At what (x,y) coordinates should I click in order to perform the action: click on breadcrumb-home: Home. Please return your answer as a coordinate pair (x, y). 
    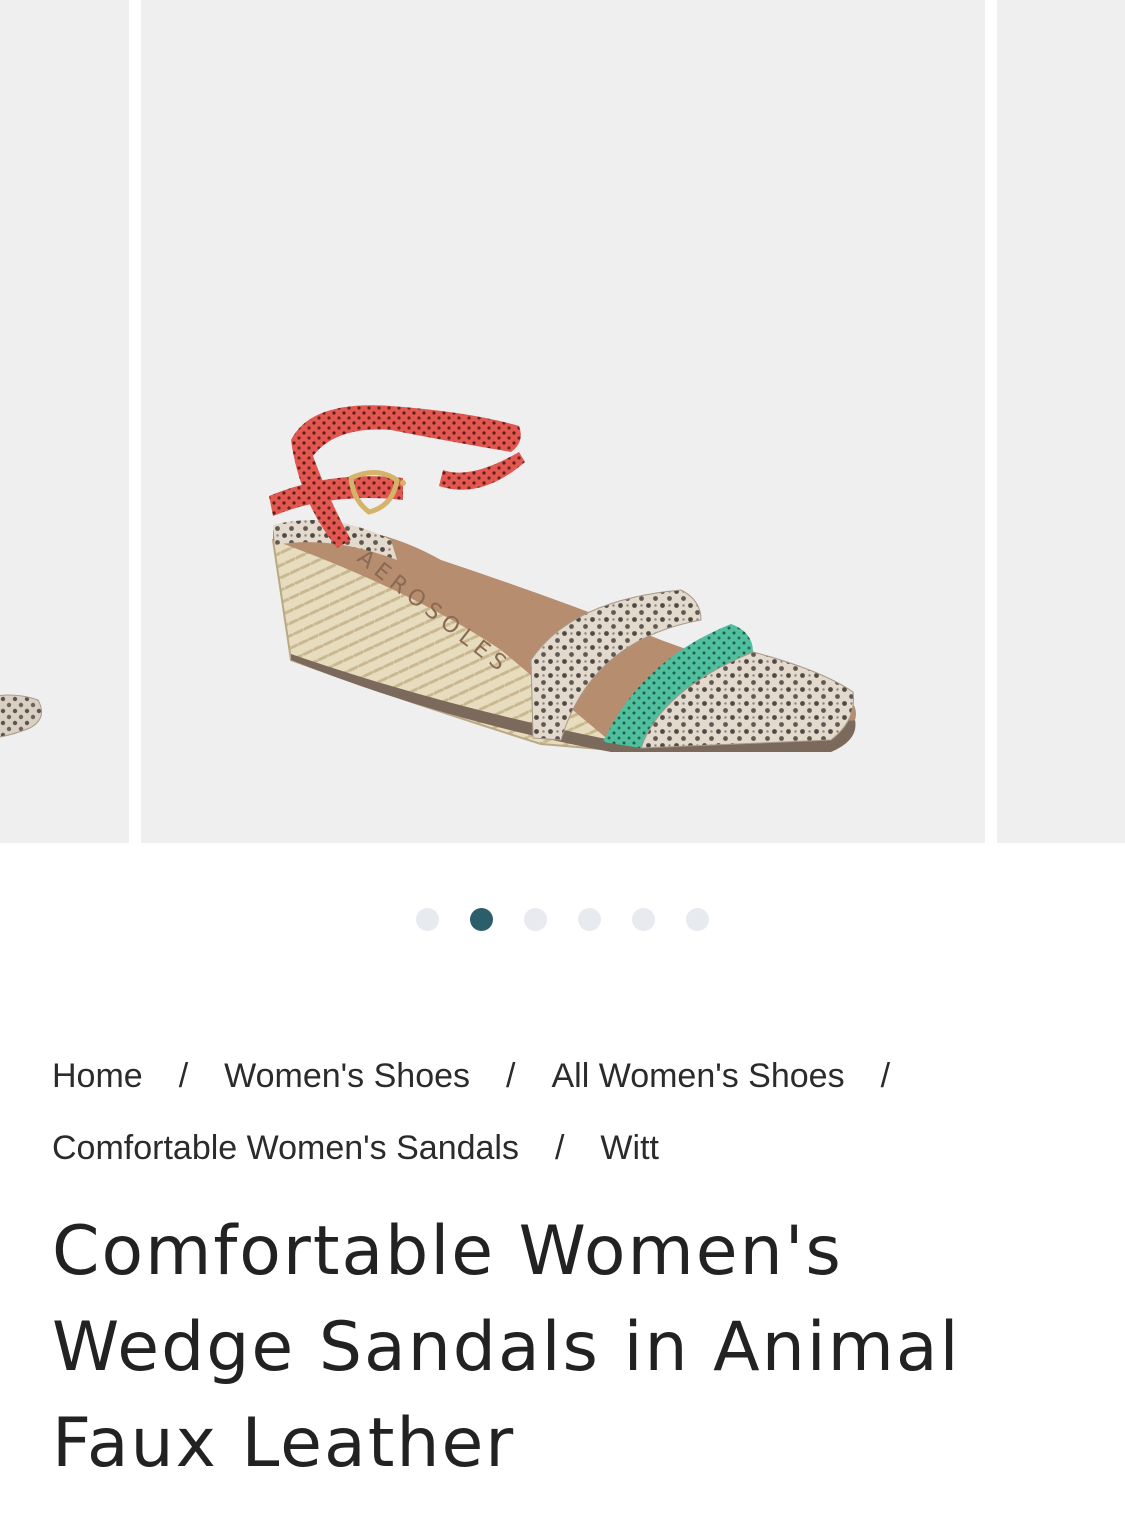
    Looking at the image, I should click on (97, 1076).